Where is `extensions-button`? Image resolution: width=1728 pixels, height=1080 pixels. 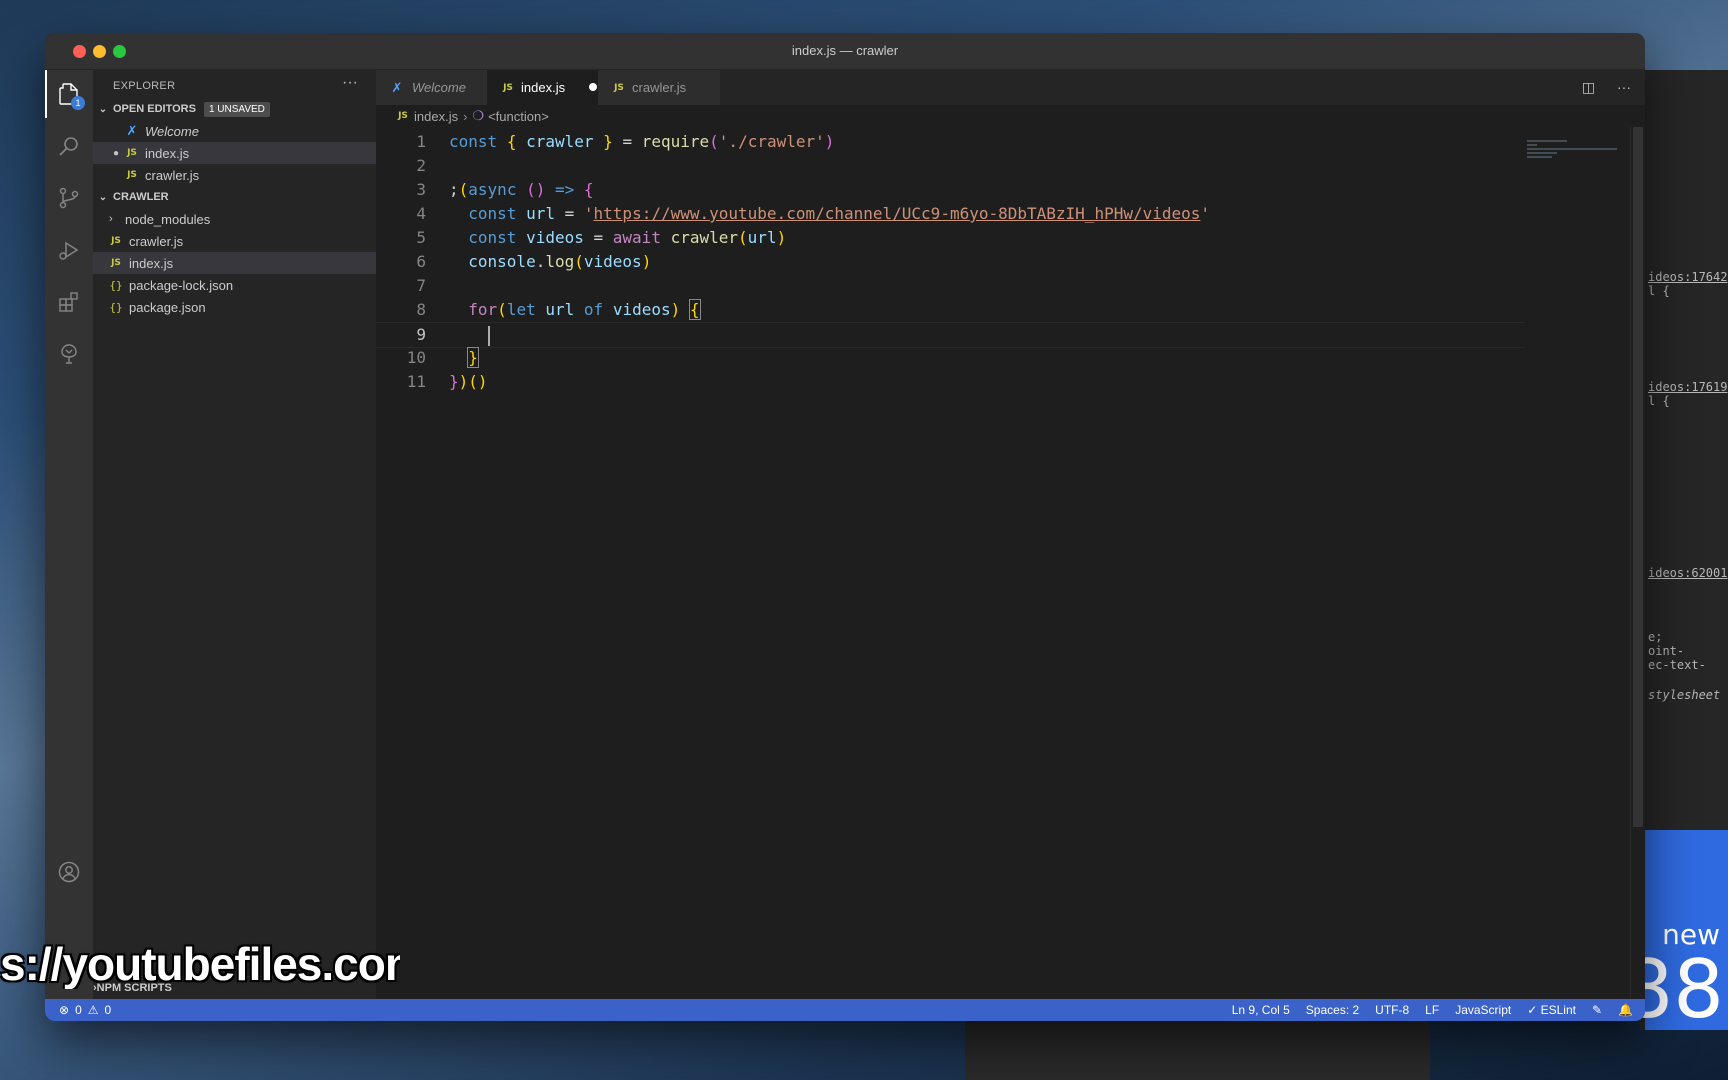
extensions-button is located at coordinates (69, 302).